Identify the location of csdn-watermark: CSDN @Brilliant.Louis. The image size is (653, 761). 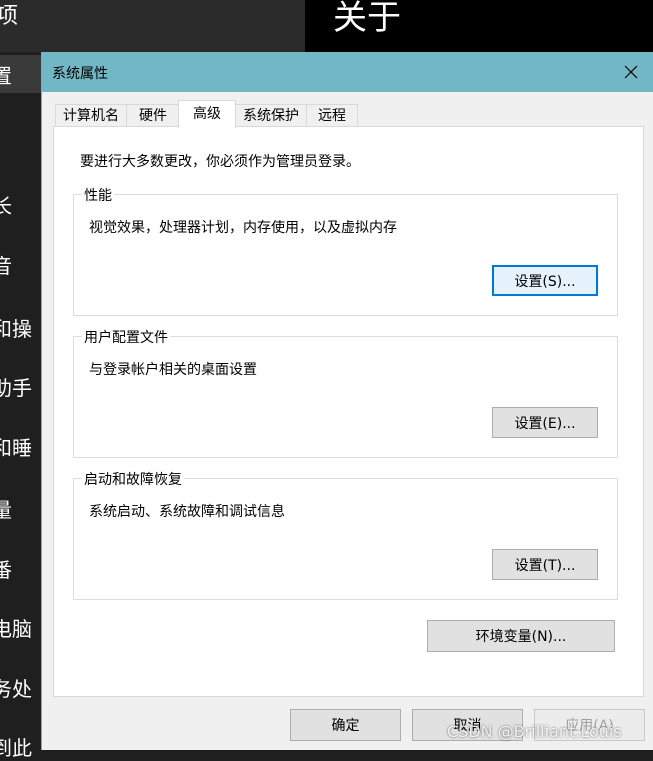
(534, 731).